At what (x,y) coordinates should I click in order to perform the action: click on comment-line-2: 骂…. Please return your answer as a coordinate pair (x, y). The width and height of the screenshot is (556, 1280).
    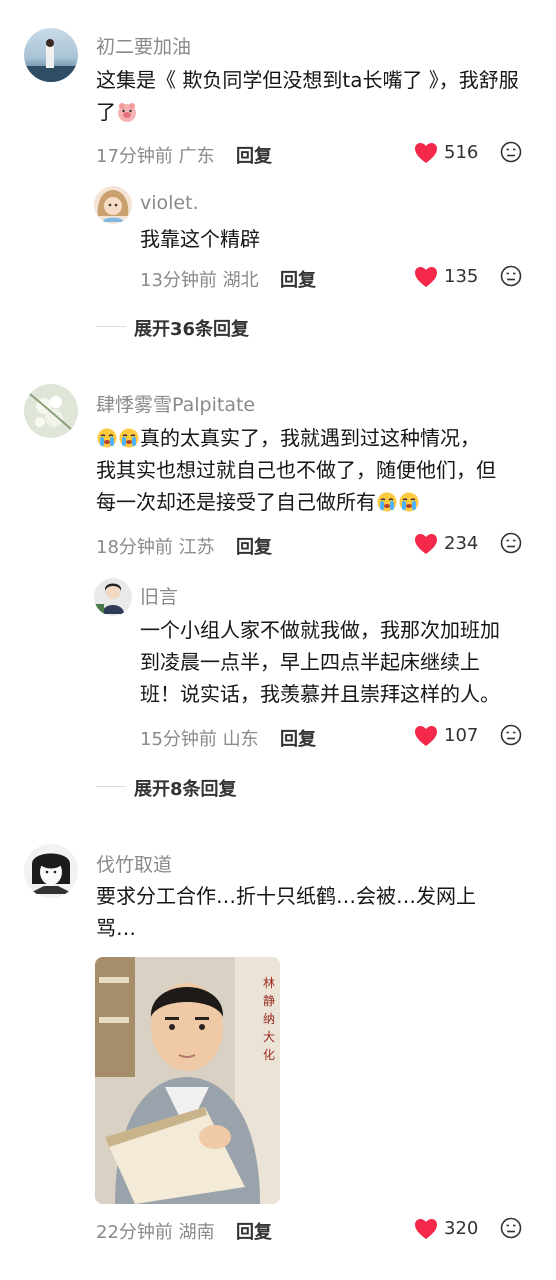
    Looking at the image, I should click on (116, 928).